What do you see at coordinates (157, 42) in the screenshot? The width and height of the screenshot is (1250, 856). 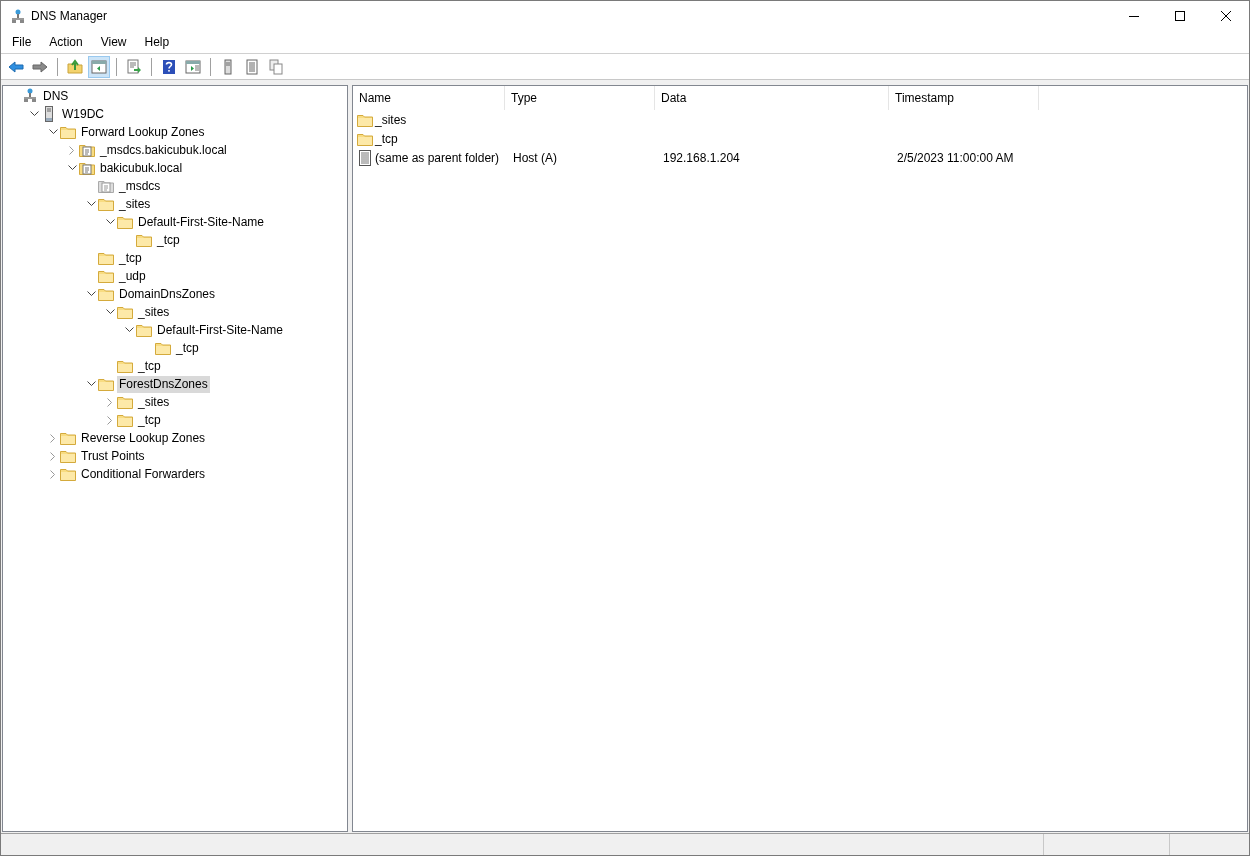 I see `menu-item: Help` at bounding box center [157, 42].